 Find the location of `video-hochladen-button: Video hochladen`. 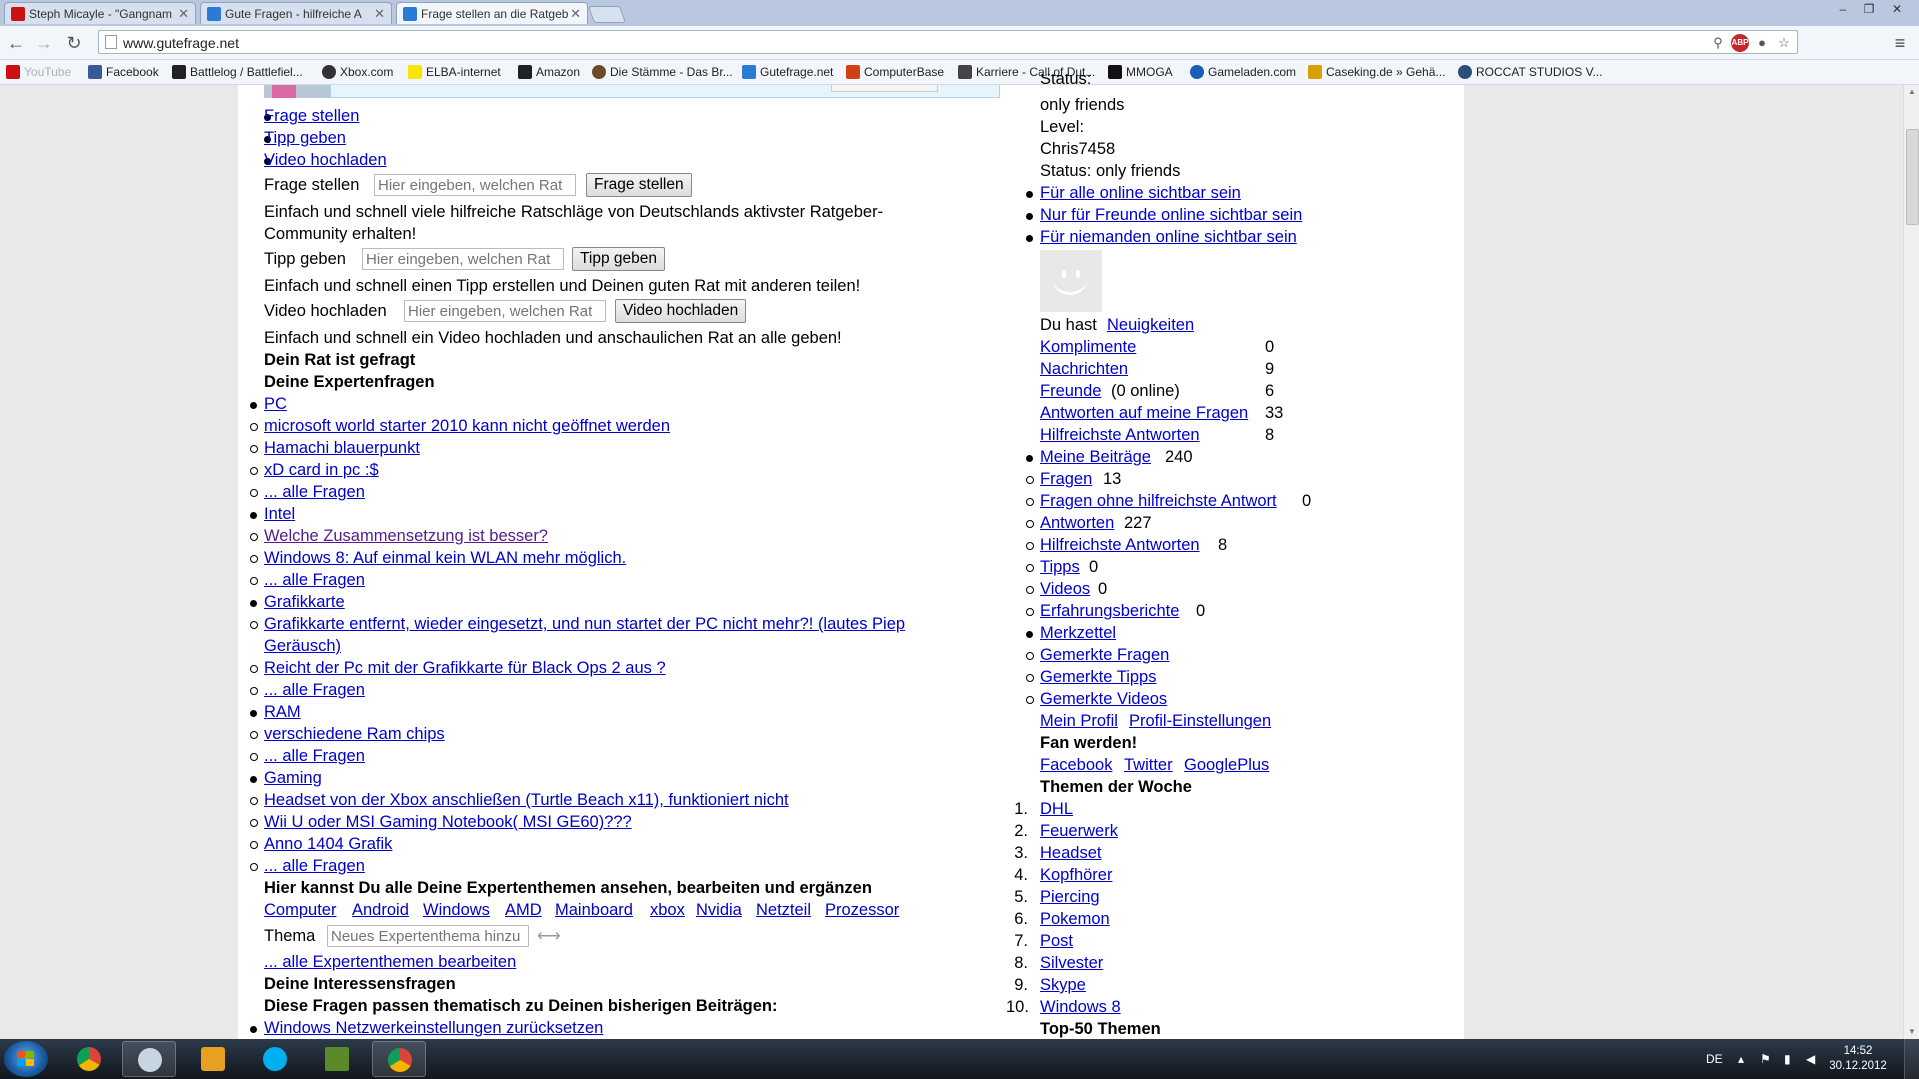

video-hochladen-button: Video hochladen is located at coordinates (681, 311).